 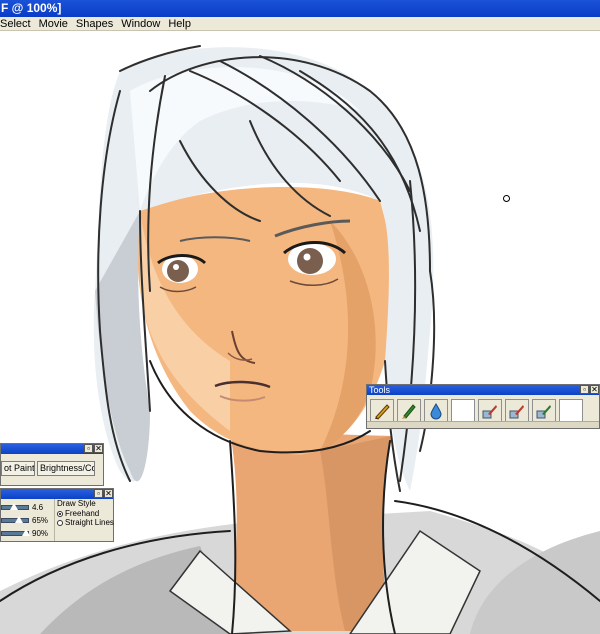 What do you see at coordinates (40, 520) in the screenshot?
I see `opacity-value: 65%` at bounding box center [40, 520].